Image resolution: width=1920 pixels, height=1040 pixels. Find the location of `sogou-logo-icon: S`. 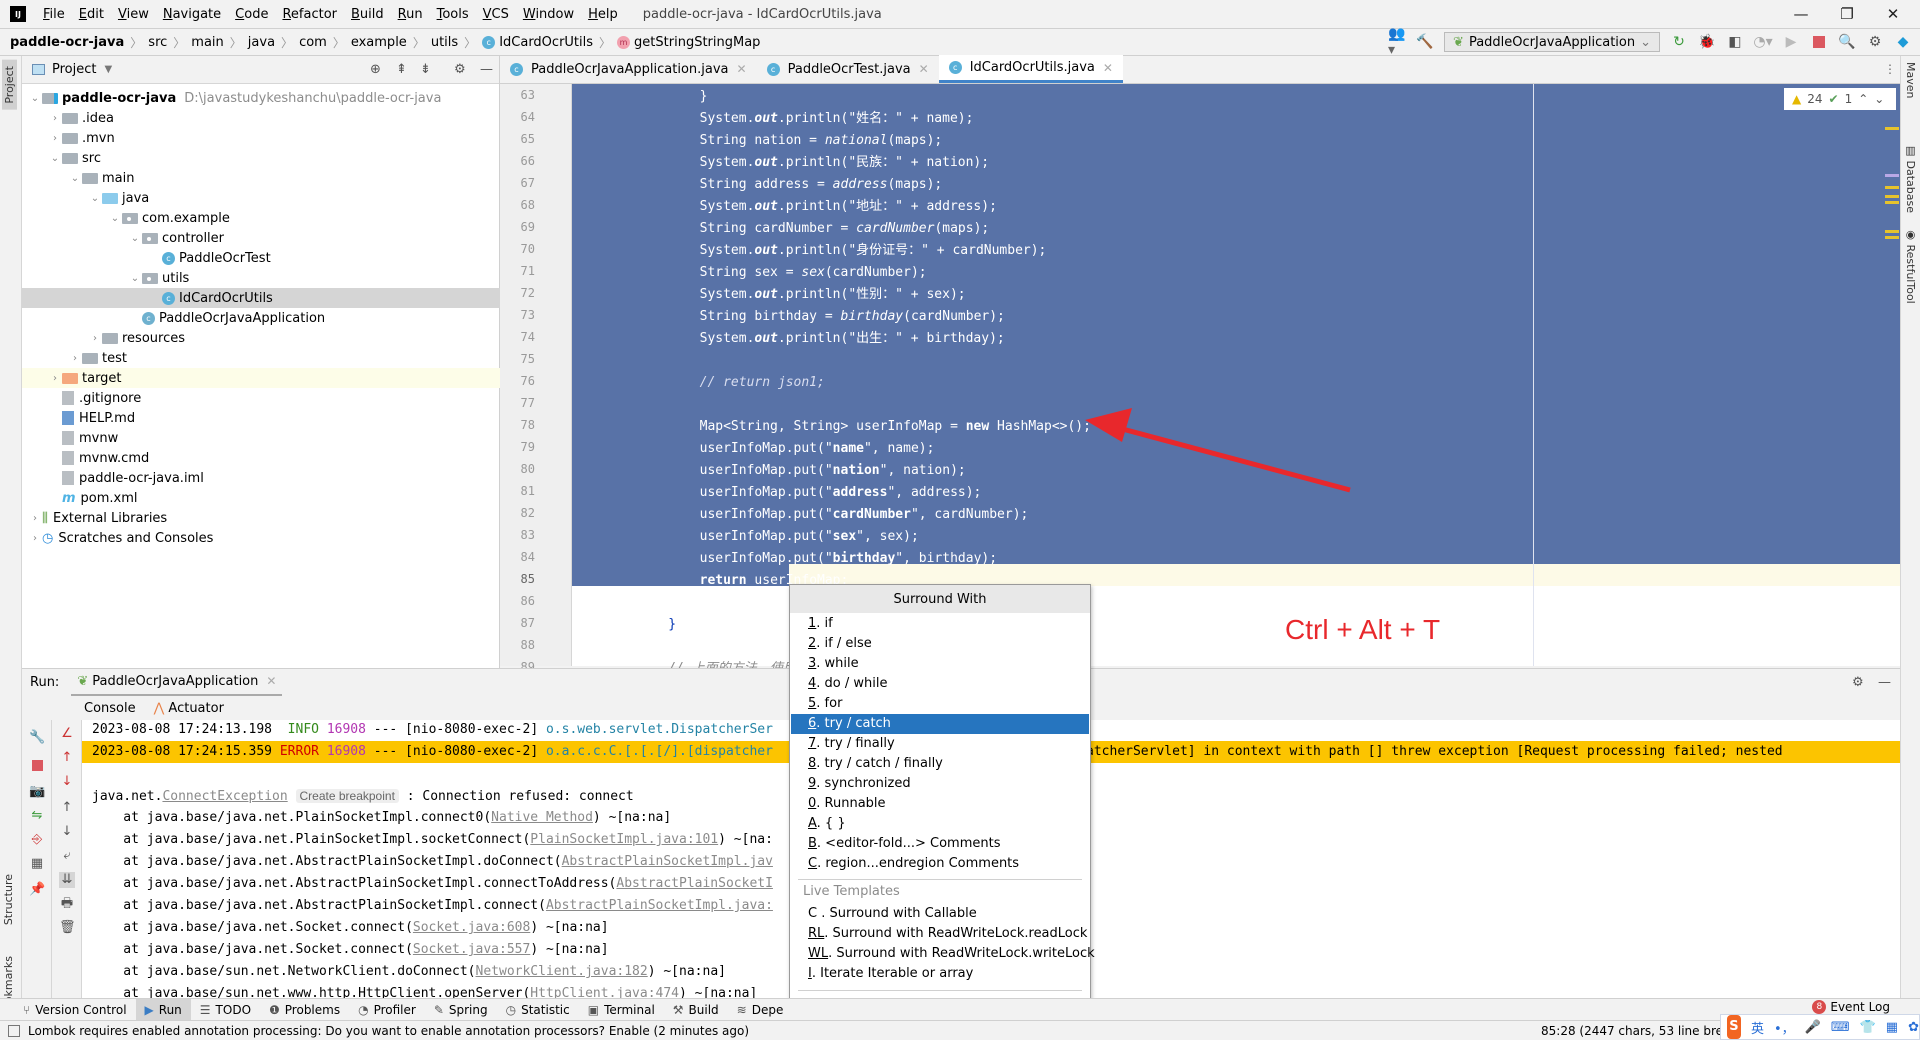

sogou-logo-icon: S is located at coordinates (1734, 1027).